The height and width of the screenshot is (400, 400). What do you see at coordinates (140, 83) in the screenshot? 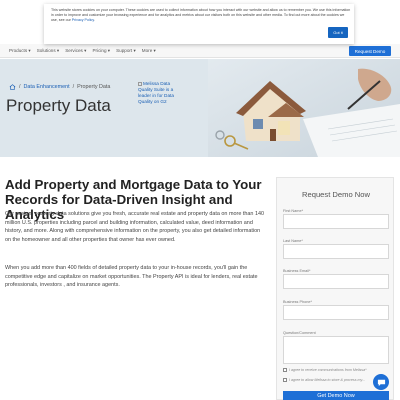
I see `broken-image-icon` at bounding box center [140, 83].